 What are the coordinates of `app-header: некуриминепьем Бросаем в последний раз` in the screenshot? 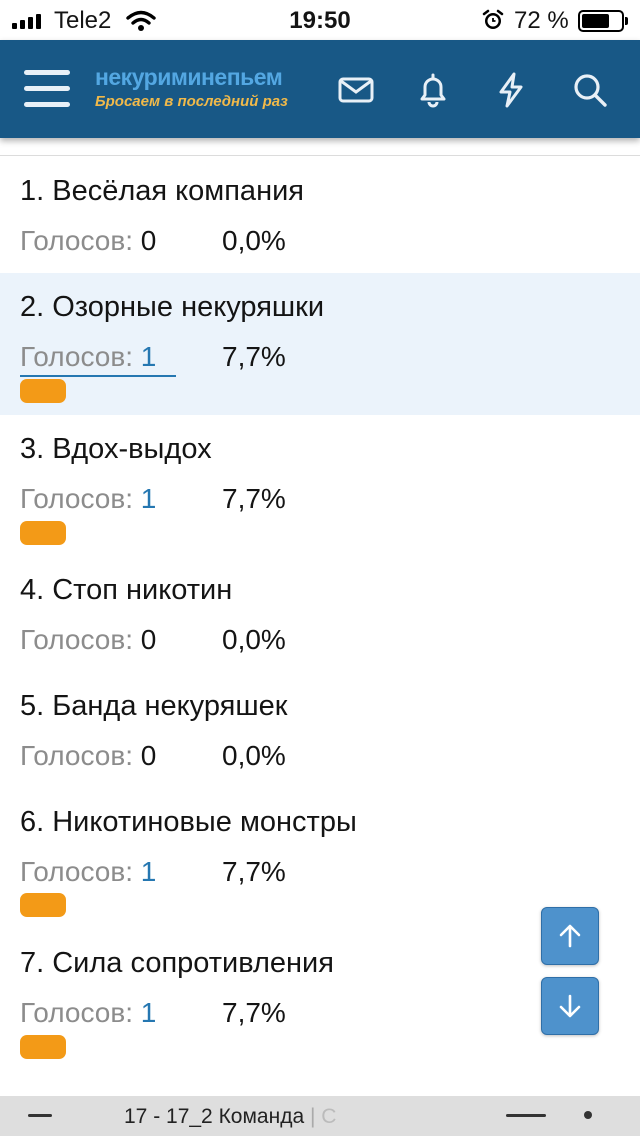 It's located at (320, 89).